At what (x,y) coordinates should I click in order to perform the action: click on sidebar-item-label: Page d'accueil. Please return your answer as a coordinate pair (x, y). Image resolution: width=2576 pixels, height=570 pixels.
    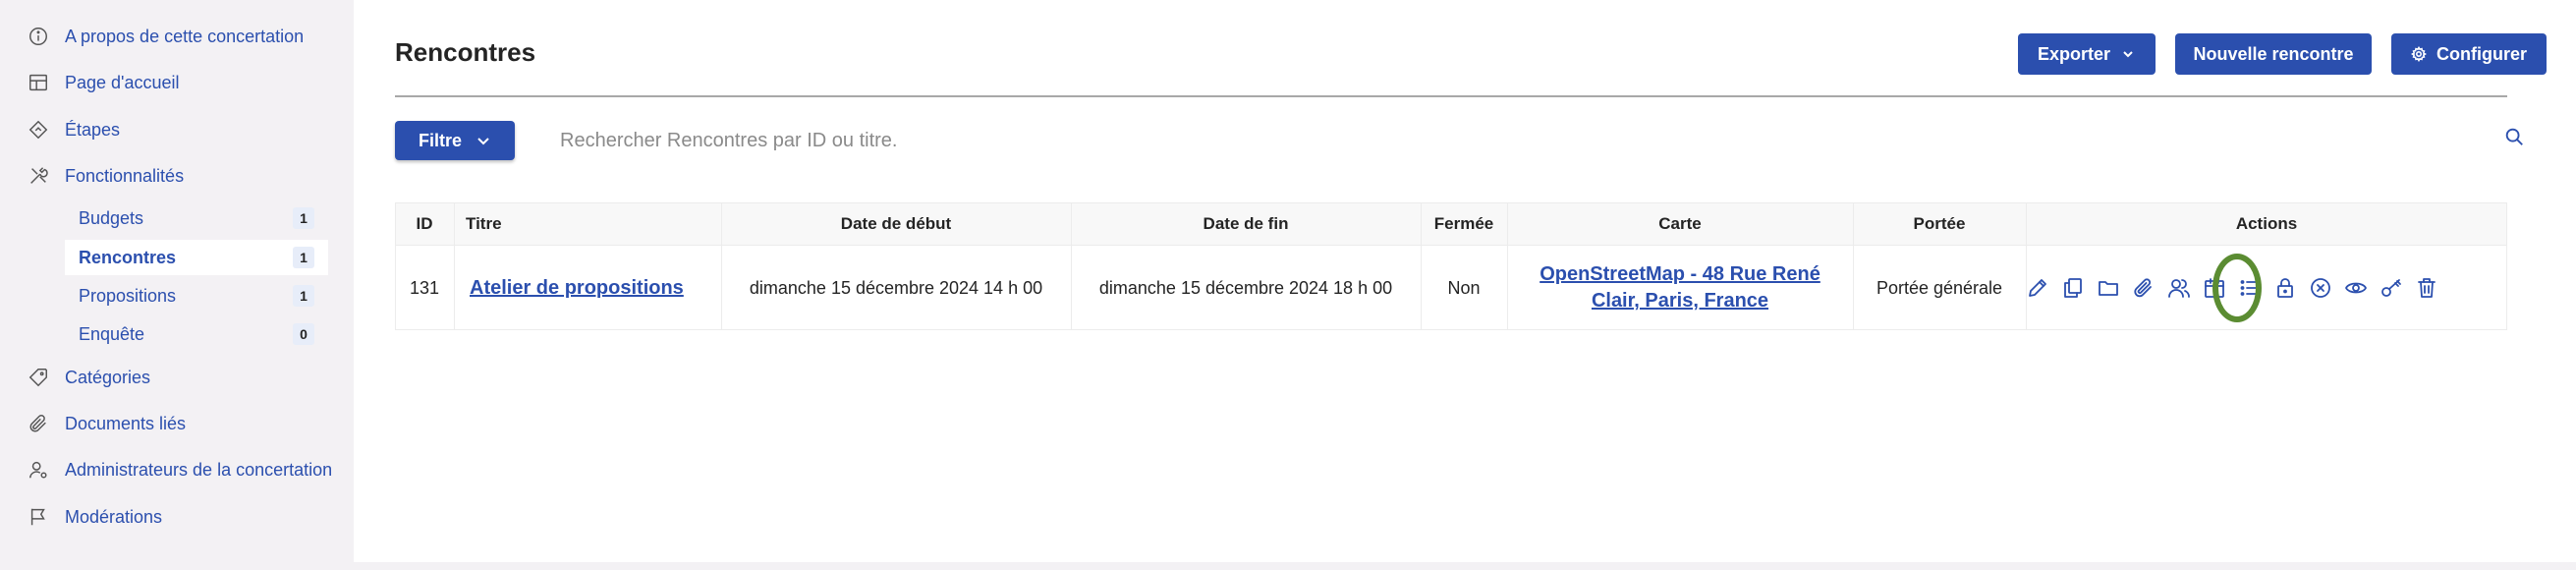
    Looking at the image, I should click on (122, 82).